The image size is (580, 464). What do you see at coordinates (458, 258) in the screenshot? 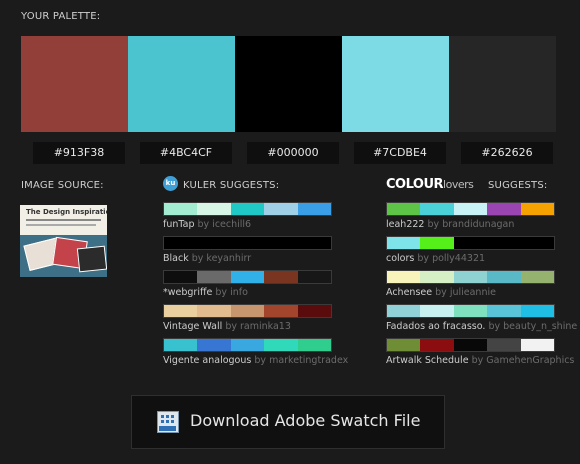
I see `colourlovers-palette-author-link: polly44321` at bounding box center [458, 258].